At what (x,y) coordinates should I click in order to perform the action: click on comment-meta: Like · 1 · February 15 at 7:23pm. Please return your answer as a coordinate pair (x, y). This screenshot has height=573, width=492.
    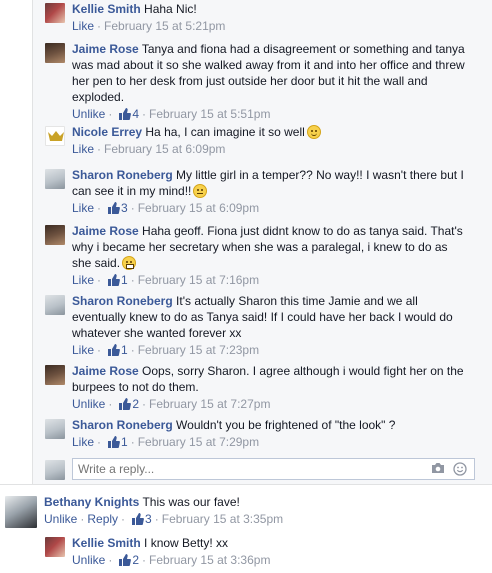
    Looking at the image, I should click on (271, 351).